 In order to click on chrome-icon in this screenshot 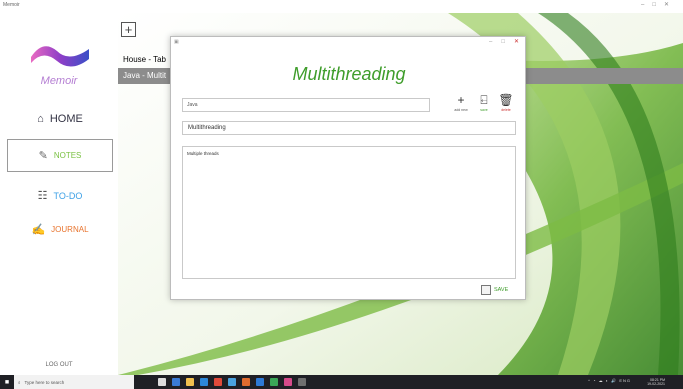, I will do `click(232, 382)`.